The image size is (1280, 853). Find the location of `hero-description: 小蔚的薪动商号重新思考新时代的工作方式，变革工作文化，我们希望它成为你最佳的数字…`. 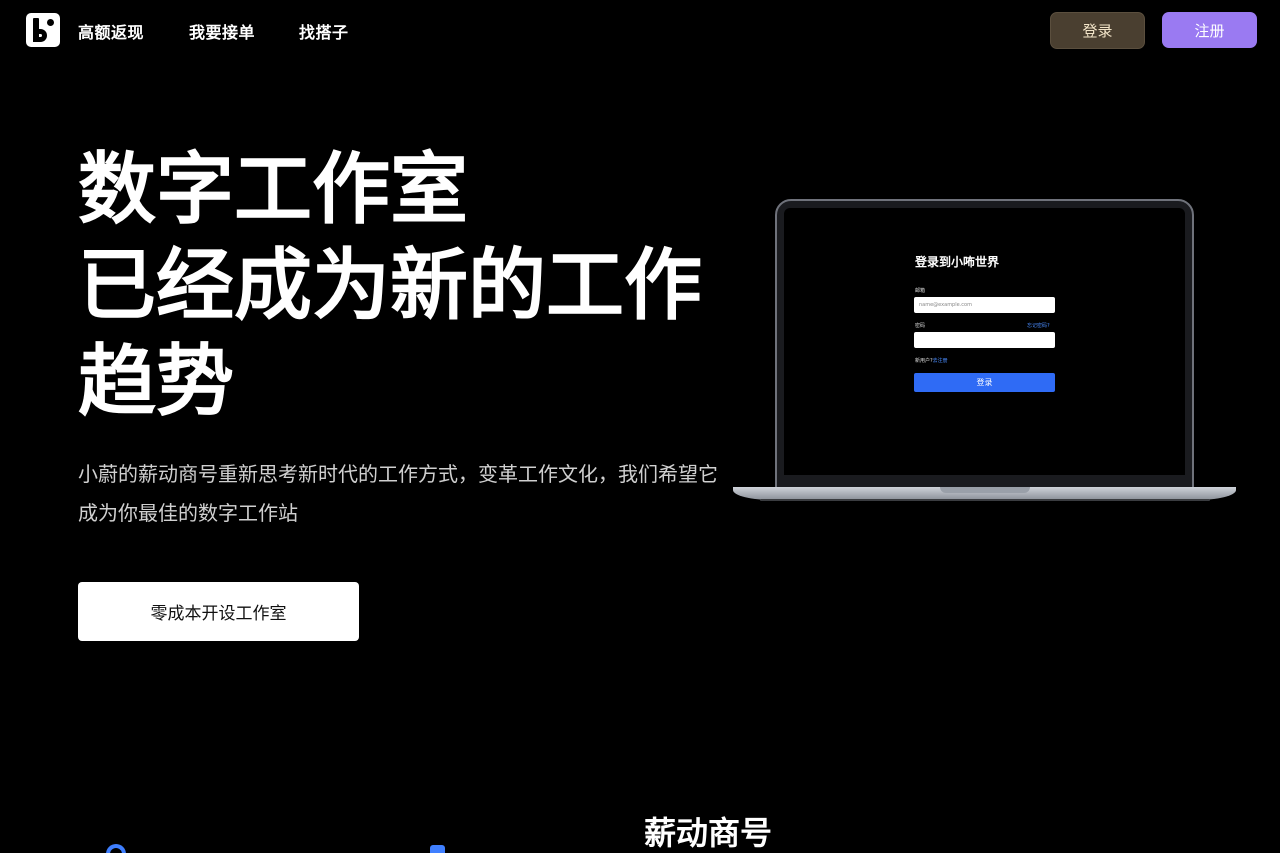

hero-description: 小蔚的薪动商号重新思考新时代的工作方式，变革工作文化，我们希望它成为你最佳的数字… is located at coordinates (398, 493).